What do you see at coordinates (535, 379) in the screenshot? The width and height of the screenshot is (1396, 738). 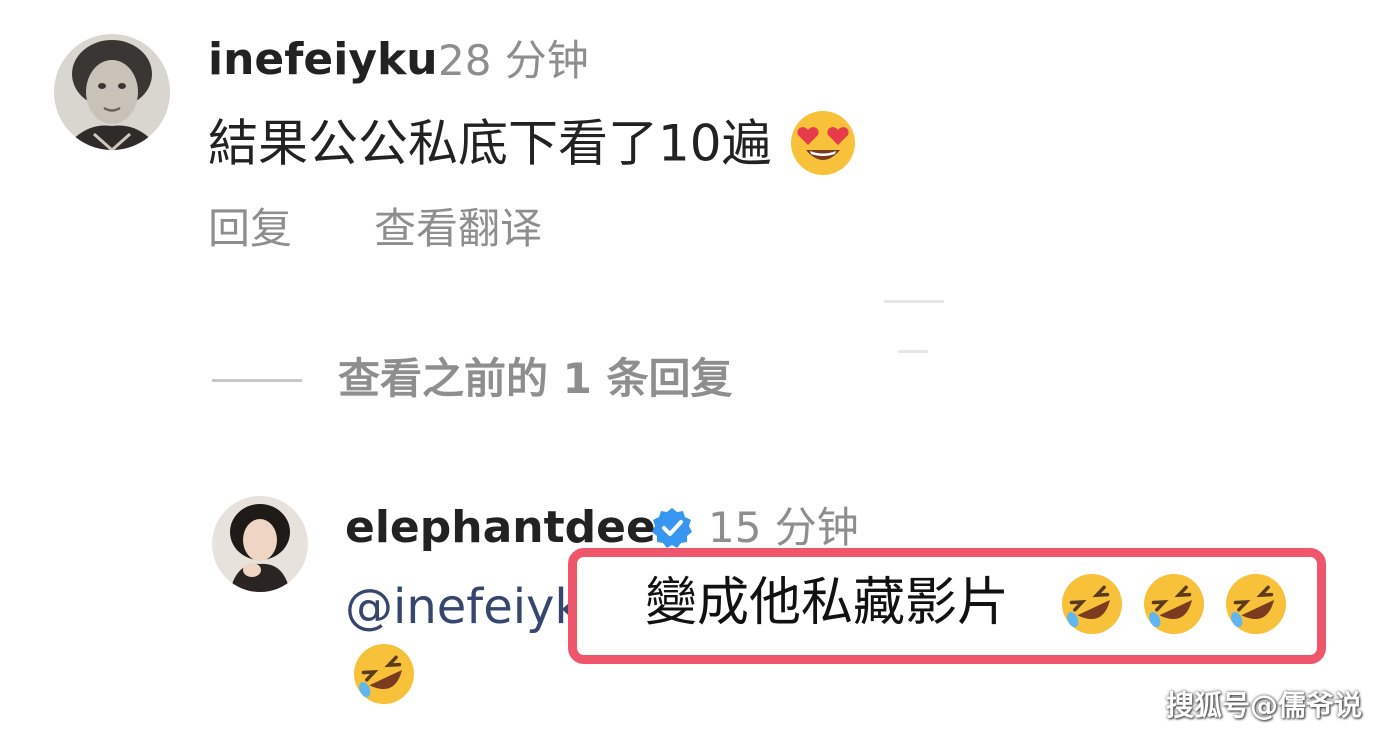 I see `view-previous-replies-button: 查看之前的 1 条回复` at bounding box center [535, 379].